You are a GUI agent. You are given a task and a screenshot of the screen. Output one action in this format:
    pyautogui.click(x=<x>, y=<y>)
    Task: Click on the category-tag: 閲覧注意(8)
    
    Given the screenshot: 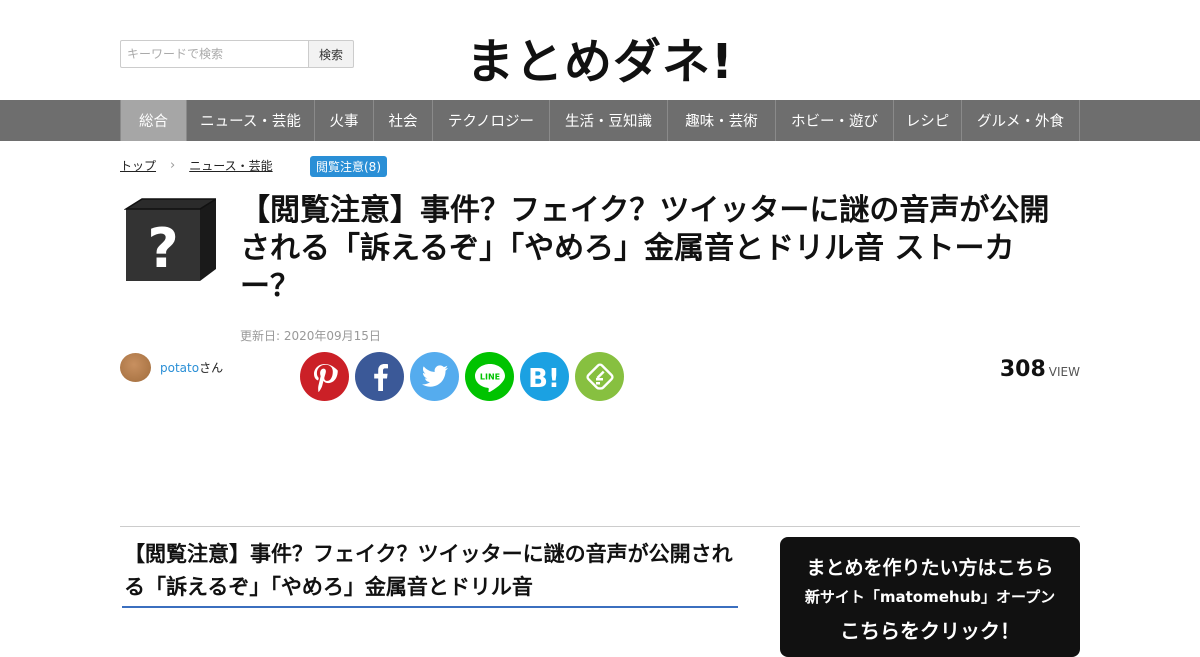 What is the action you would take?
    pyautogui.click(x=348, y=166)
    